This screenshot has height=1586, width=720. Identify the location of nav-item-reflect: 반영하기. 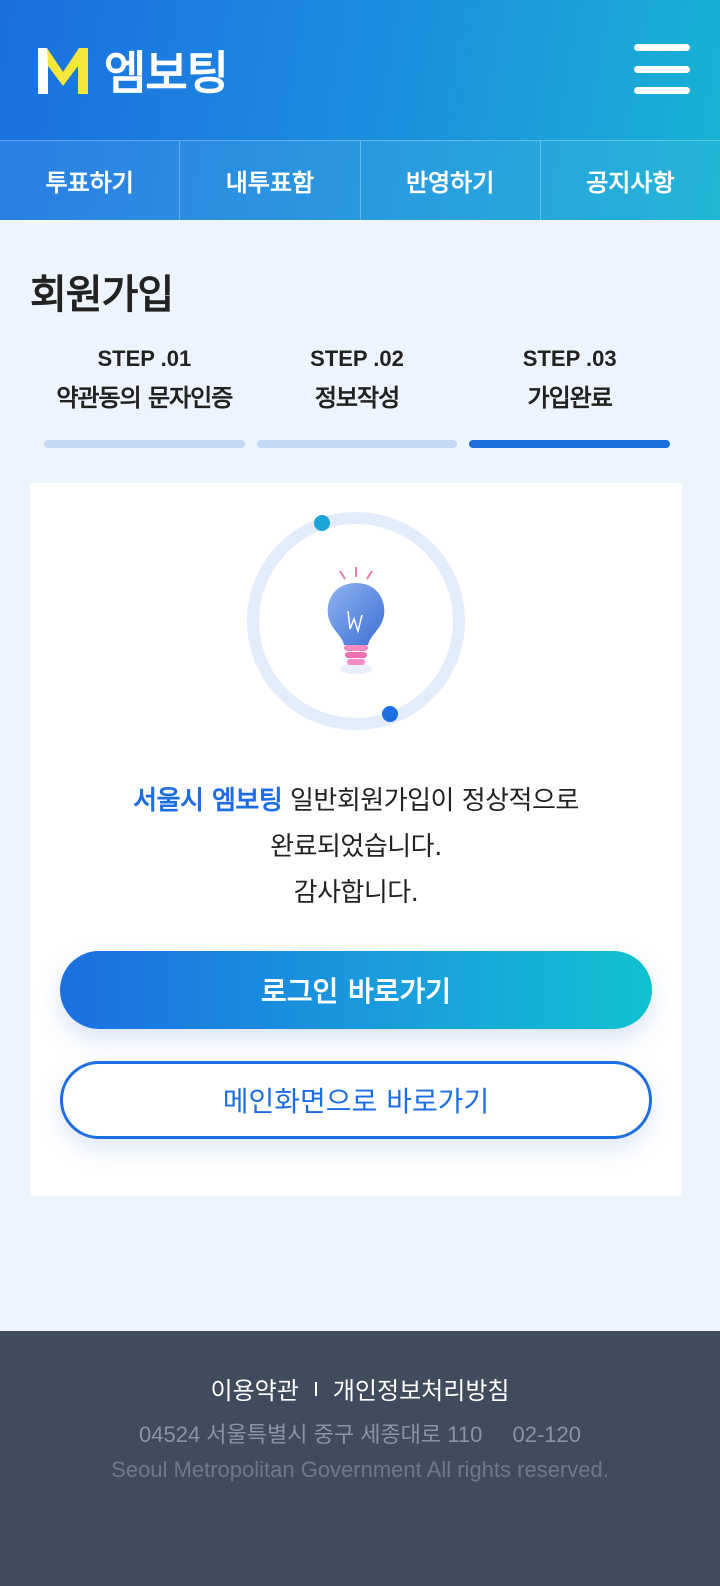
(451, 180).